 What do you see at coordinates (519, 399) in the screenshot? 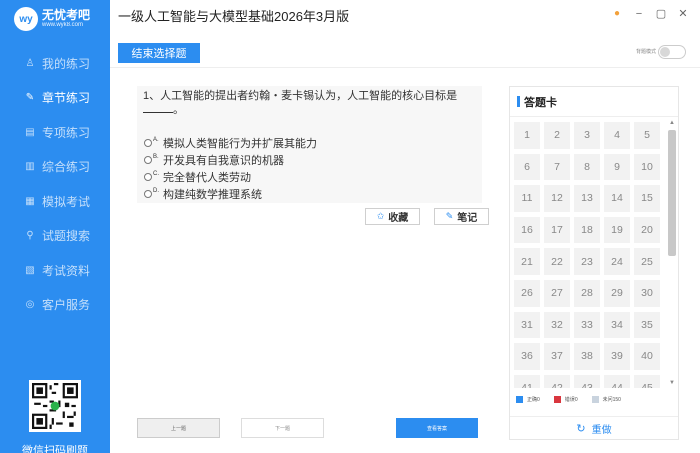
I see `legend-swatch` at bounding box center [519, 399].